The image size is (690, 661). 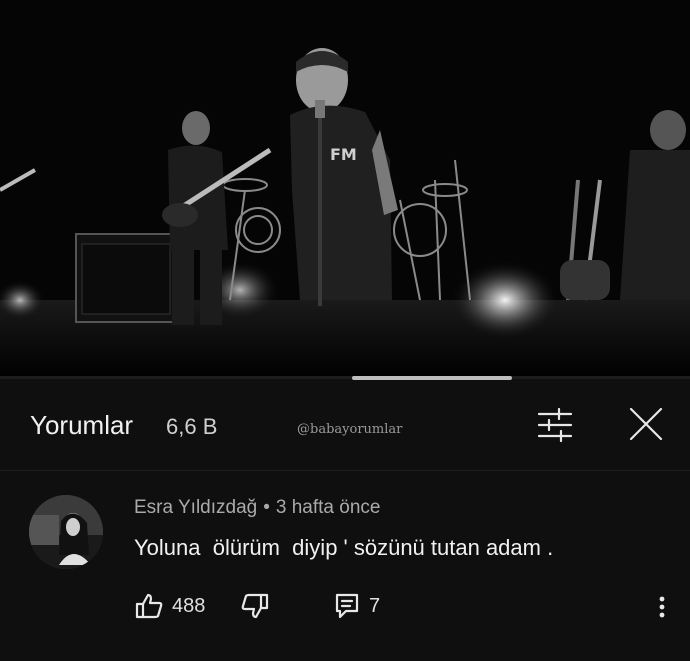 I want to click on reply-button, so click(x=347, y=605).